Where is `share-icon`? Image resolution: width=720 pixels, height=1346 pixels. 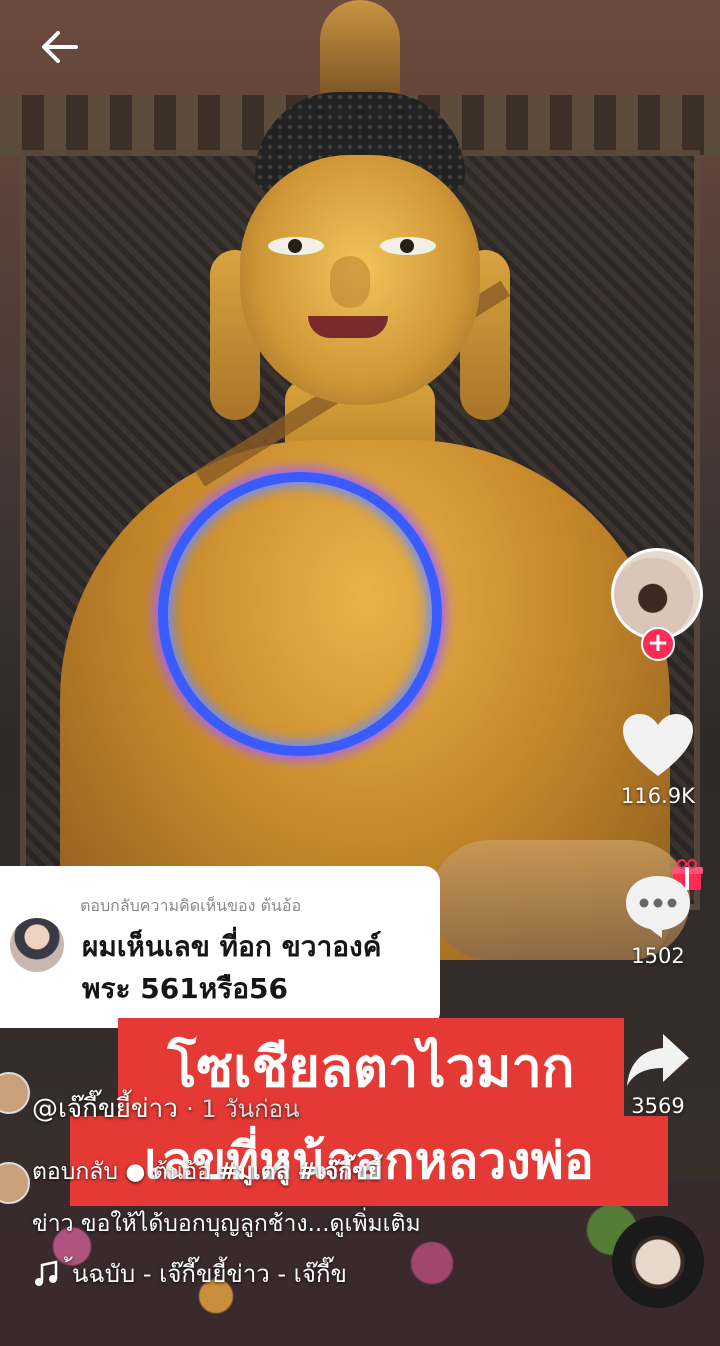
share-icon is located at coordinates (658, 1060).